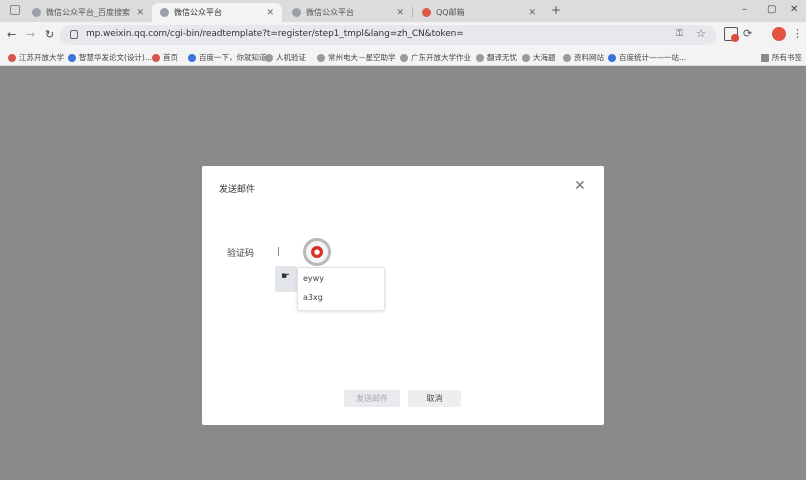  What do you see at coordinates (426, 12) in the screenshot?
I see `qq-mail-favicon-icon` at bounding box center [426, 12].